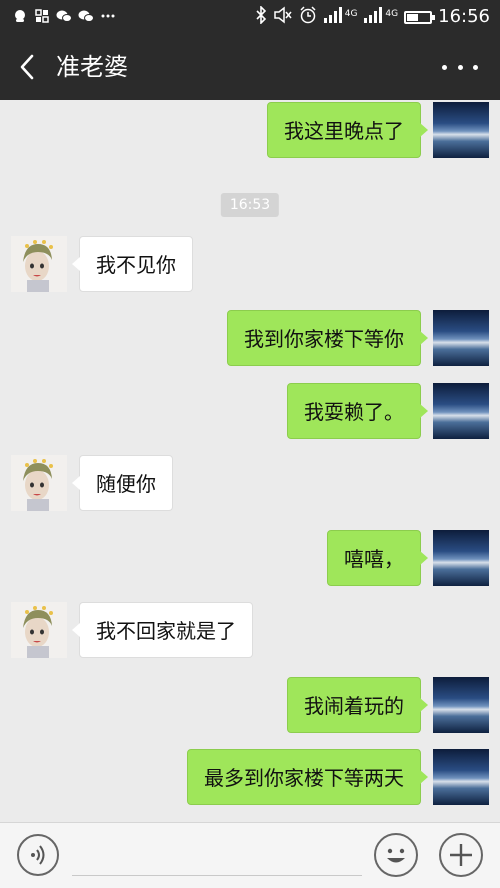 The image size is (500, 888). What do you see at coordinates (162, 630) in the screenshot?
I see `contact-message-bubble: 我不回家就是了` at bounding box center [162, 630].